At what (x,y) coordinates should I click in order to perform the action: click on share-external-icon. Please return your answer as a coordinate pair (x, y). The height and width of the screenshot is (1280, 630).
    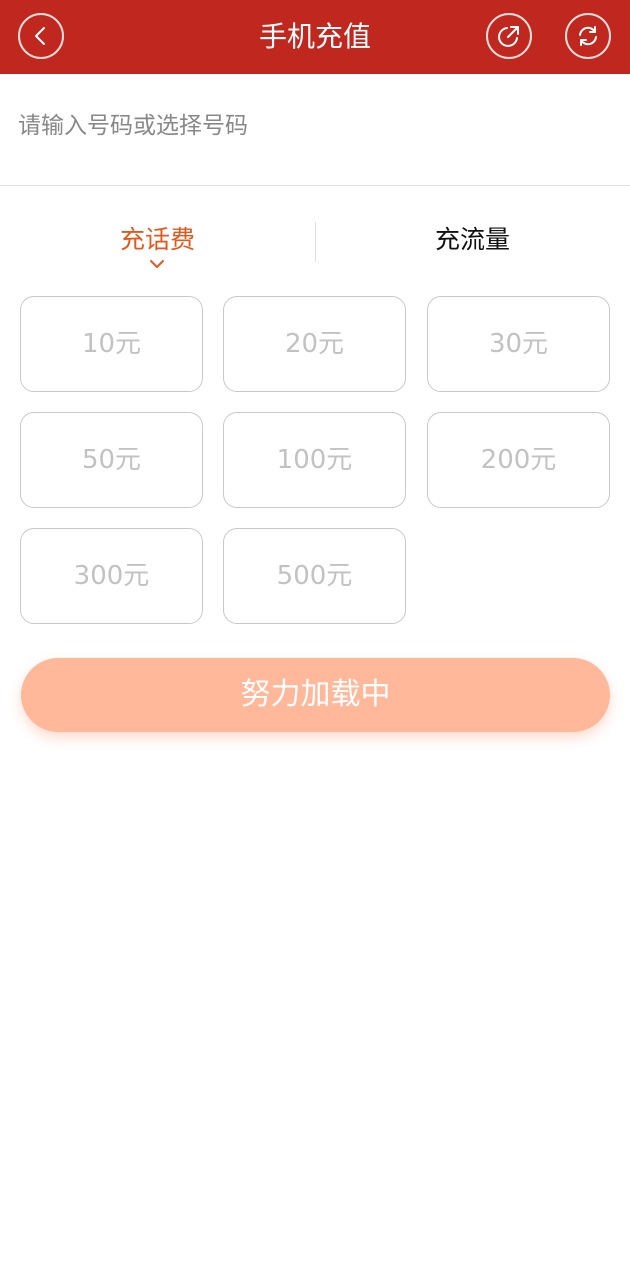
    Looking at the image, I should click on (508, 36).